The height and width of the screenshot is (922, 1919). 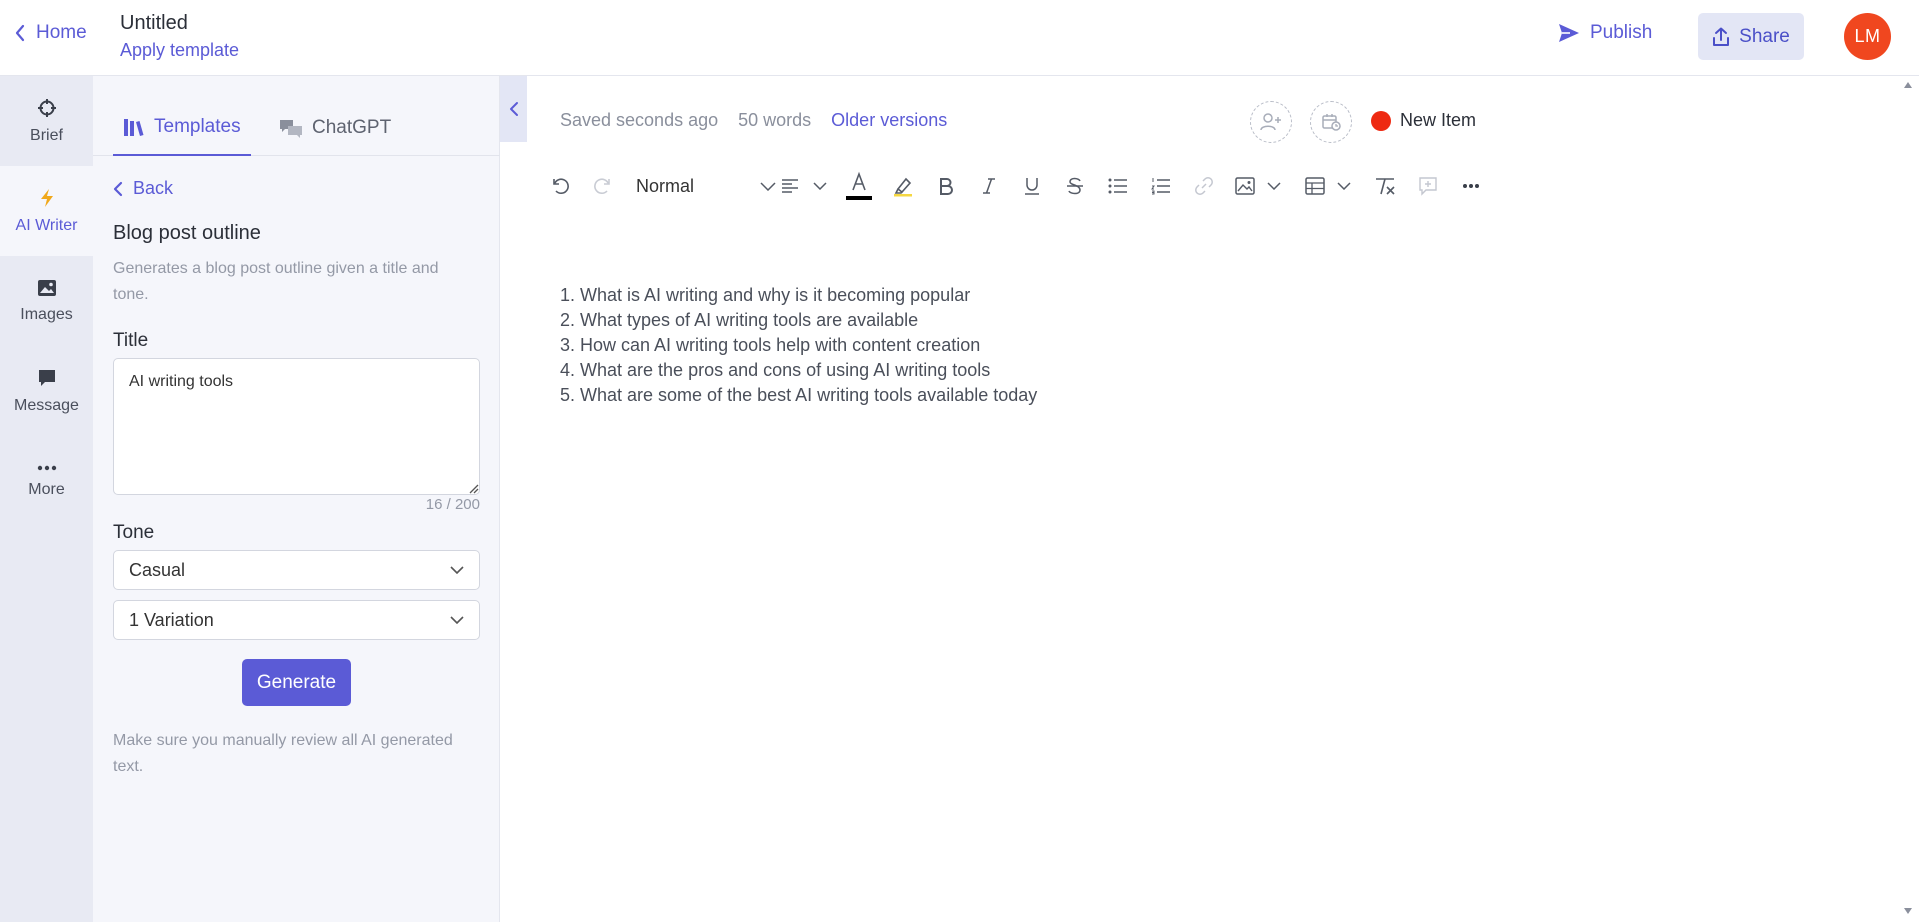 I want to click on sidebar-item-label: Brief, so click(x=46, y=135).